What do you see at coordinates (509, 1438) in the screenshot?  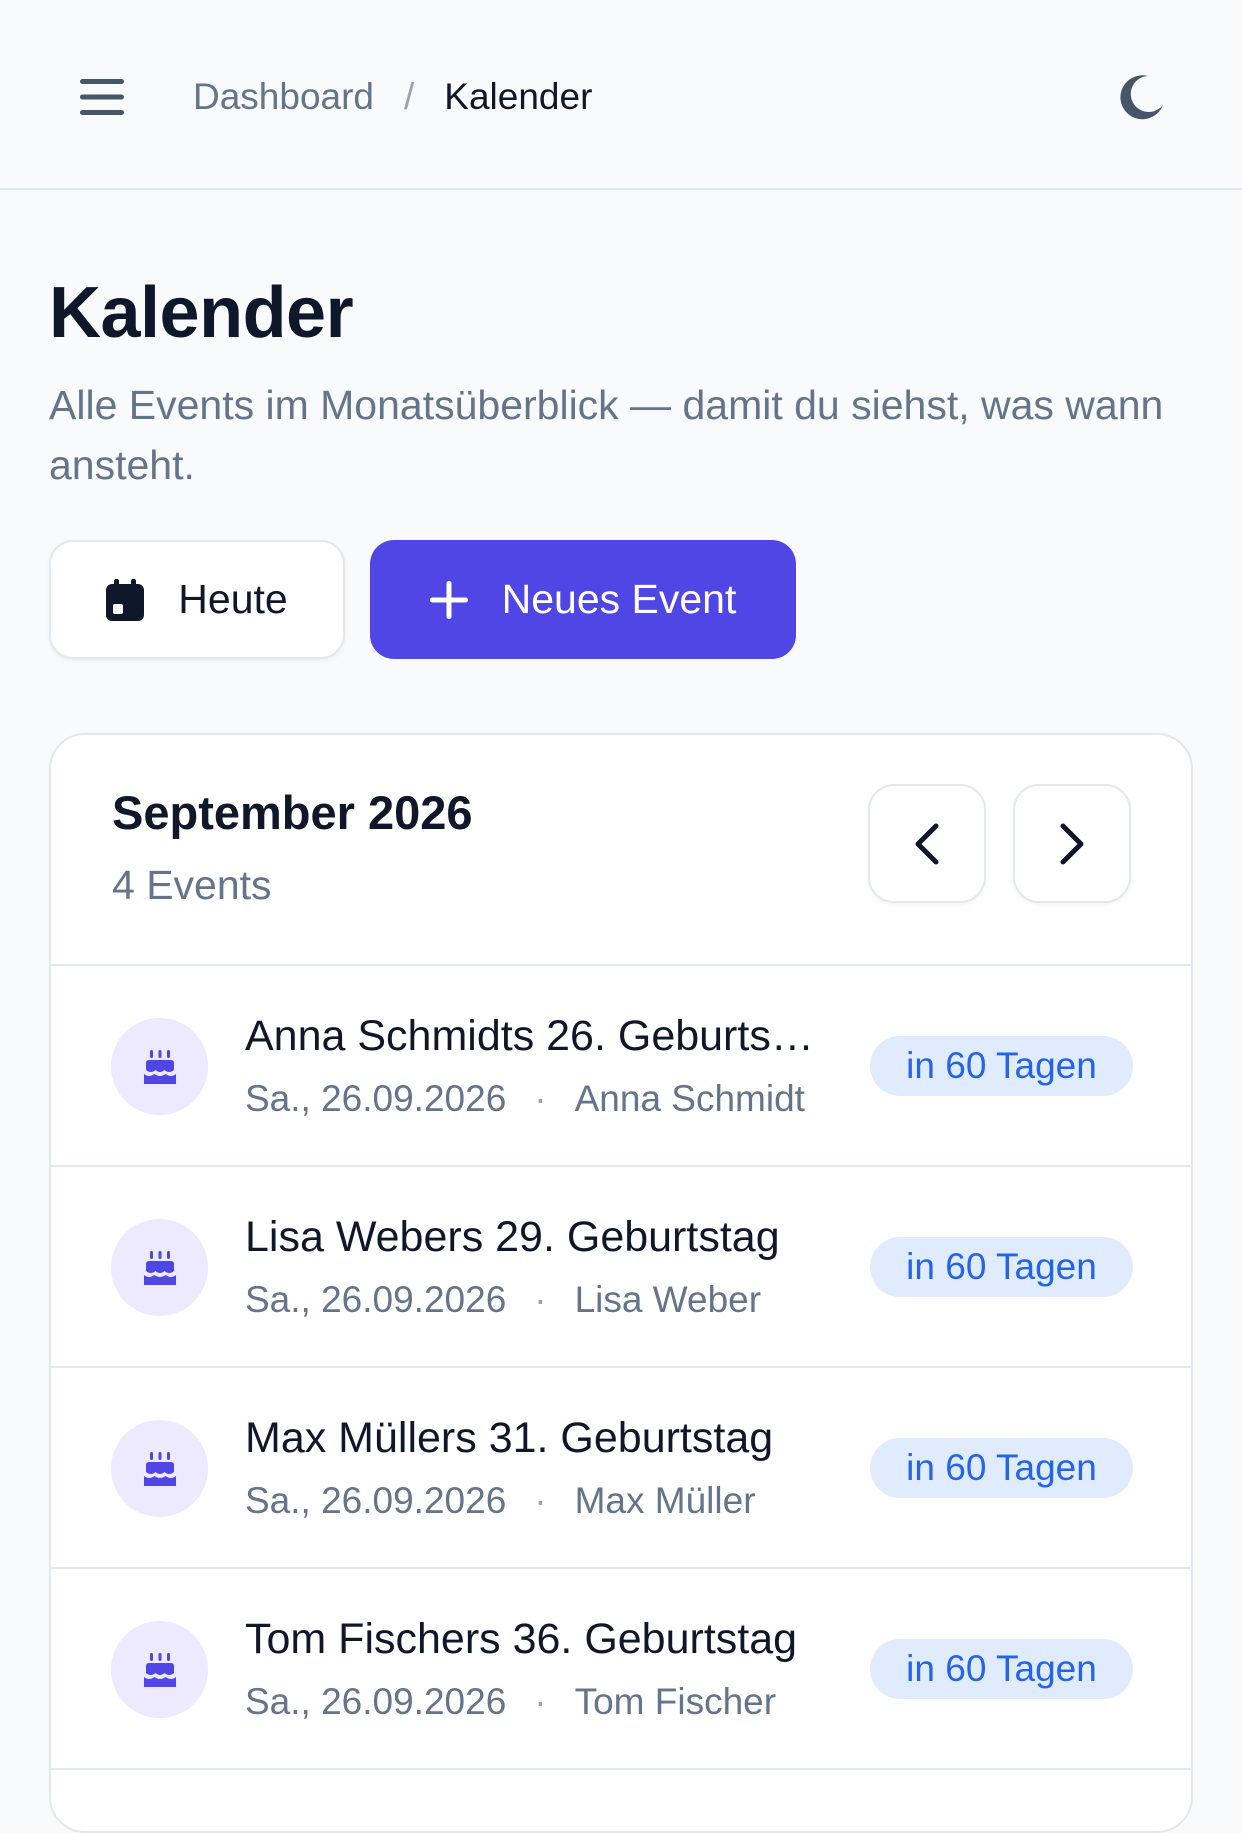 I see `event-title: Max Müllers 31. Geburtstag` at bounding box center [509, 1438].